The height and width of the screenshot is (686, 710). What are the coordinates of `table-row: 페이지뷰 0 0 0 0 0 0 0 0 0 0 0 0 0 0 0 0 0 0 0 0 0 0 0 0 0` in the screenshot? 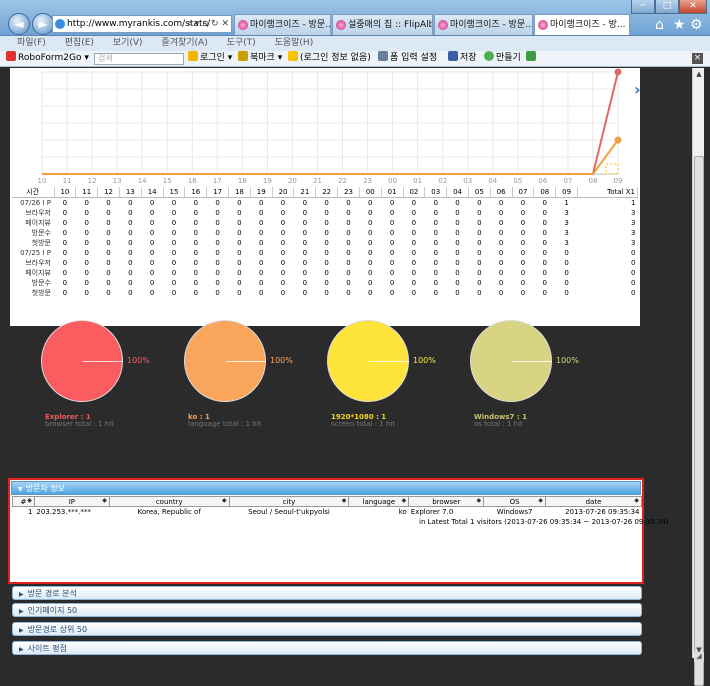 It's located at (325, 273).